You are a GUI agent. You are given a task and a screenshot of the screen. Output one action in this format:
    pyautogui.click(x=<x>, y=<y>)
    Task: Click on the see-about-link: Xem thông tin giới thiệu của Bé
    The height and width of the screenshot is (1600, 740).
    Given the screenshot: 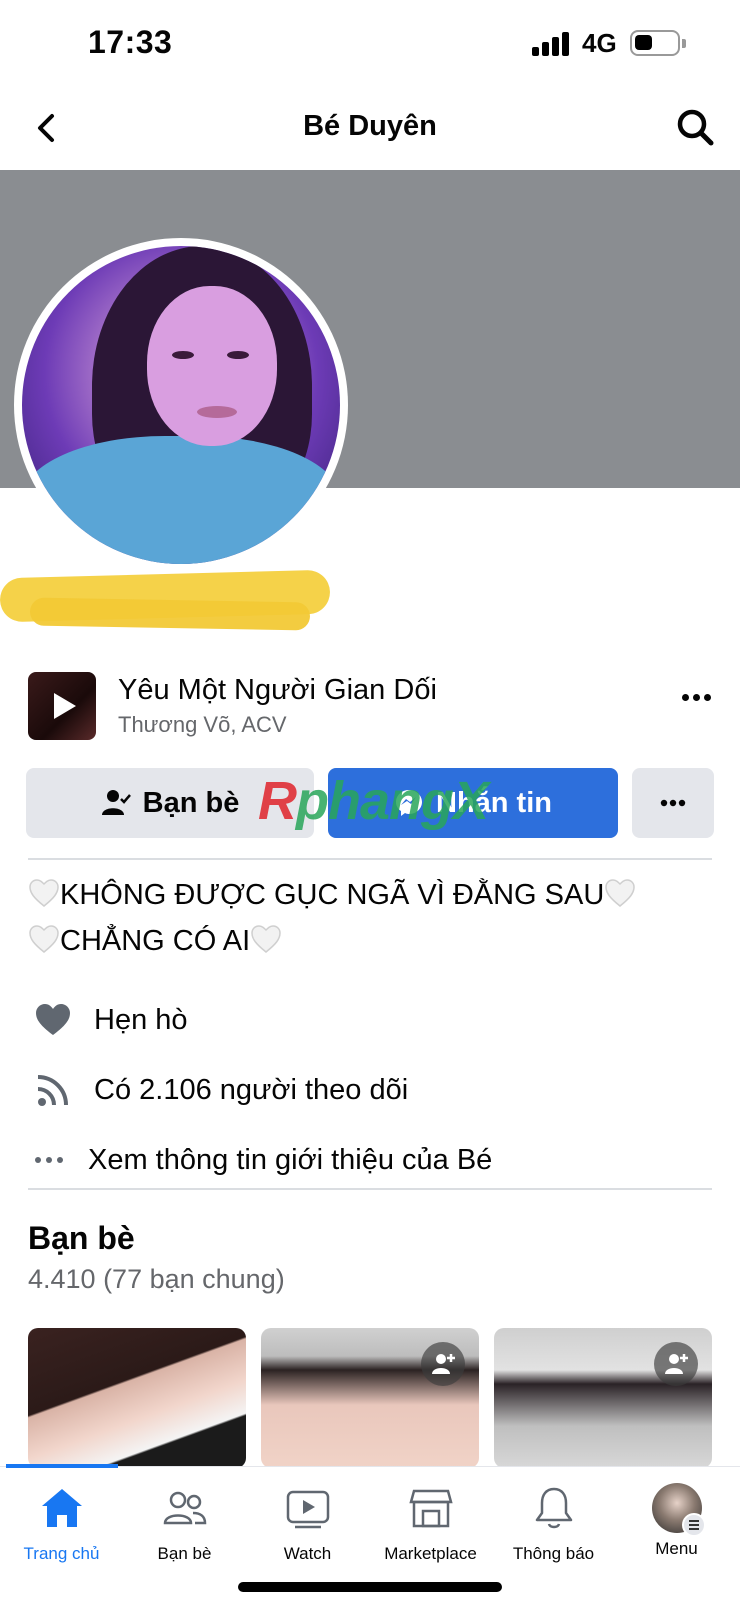 What is the action you would take?
    pyautogui.click(x=290, y=1159)
    